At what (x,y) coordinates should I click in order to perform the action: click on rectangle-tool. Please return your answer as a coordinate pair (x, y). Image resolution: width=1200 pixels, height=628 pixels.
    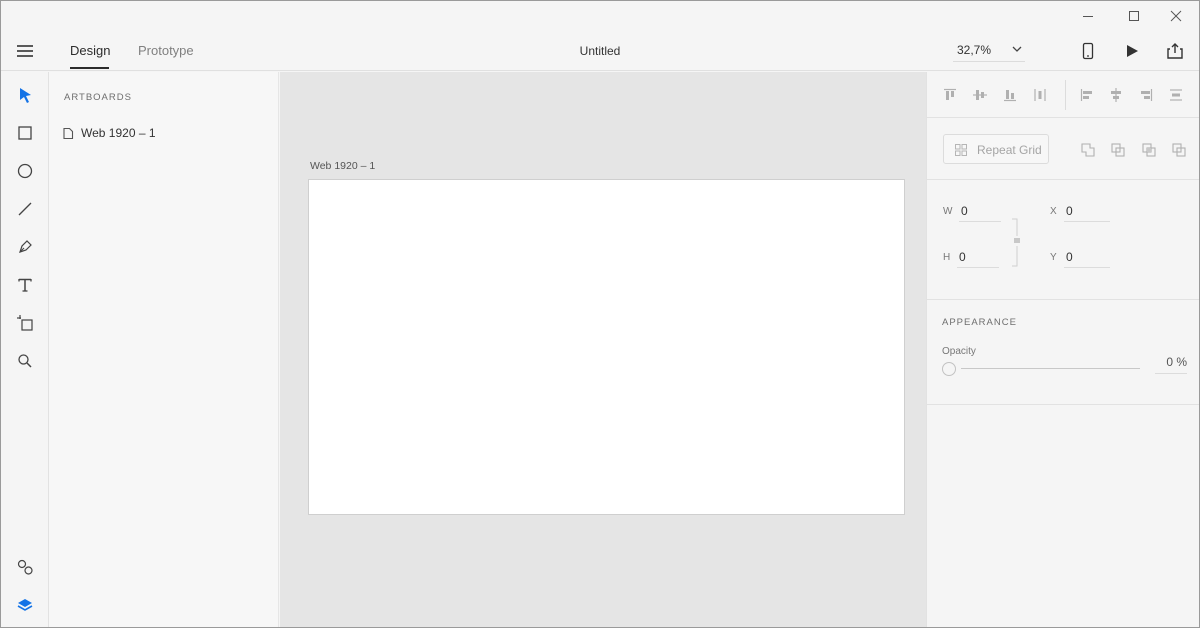
    Looking at the image, I should click on (25, 133).